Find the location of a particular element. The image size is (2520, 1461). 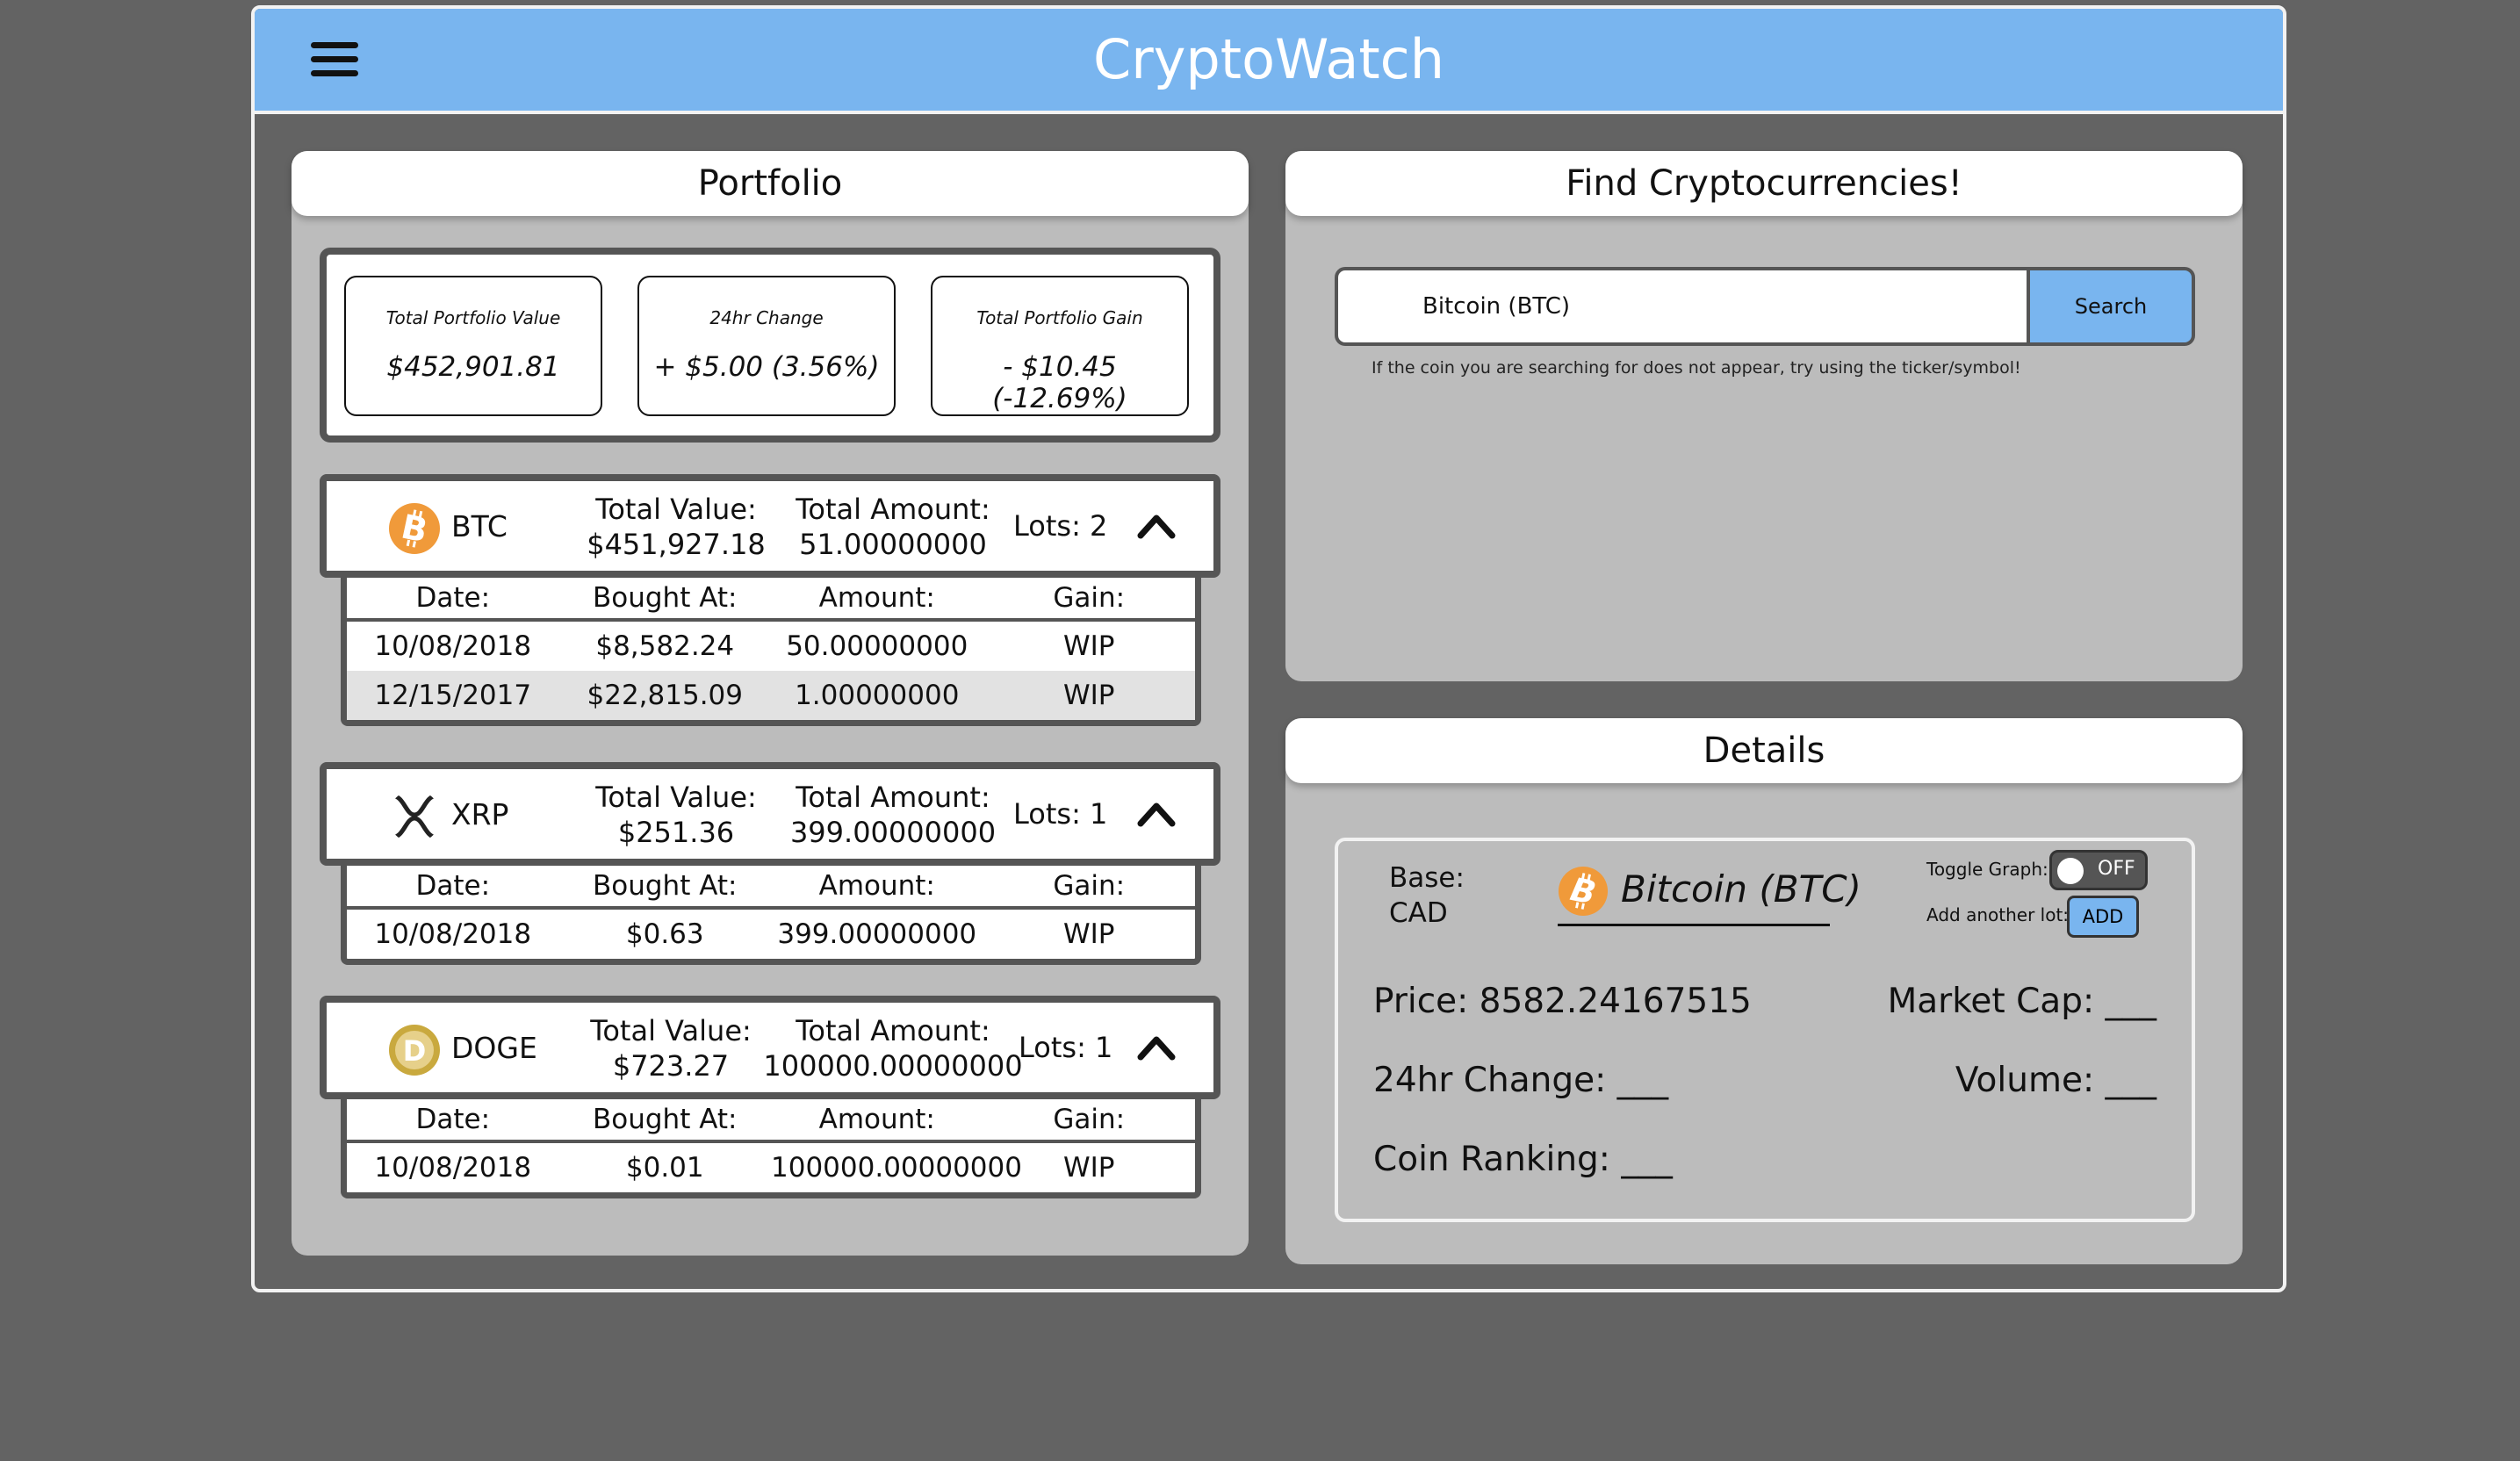

stat-label: Total Portfolio Value is located at coordinates (473, 318).